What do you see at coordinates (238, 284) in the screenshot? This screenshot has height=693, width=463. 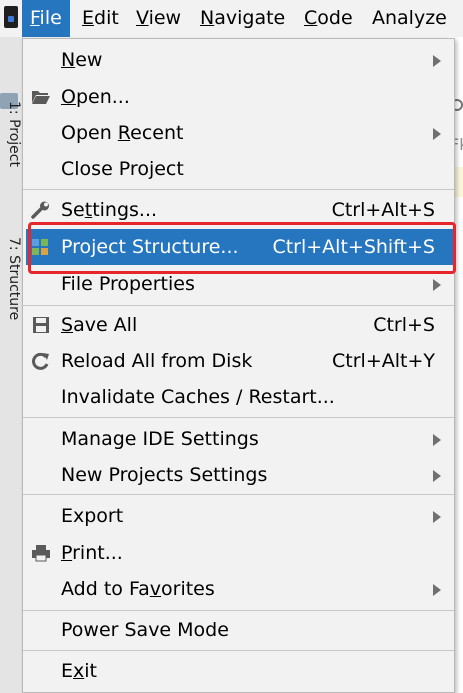 I see `menu-item-file-properties: File Properties` at bounding box center [238, 284].